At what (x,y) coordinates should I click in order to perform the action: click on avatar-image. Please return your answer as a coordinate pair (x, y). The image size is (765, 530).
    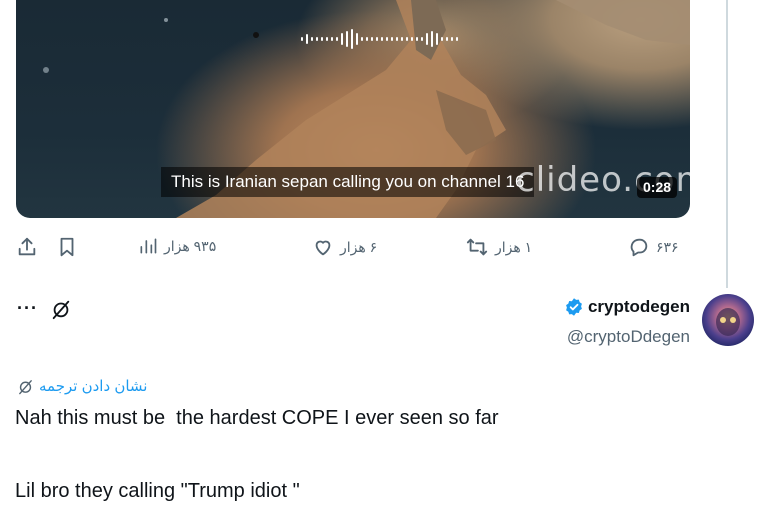
    Looking at the image, I should click on (728, 320).